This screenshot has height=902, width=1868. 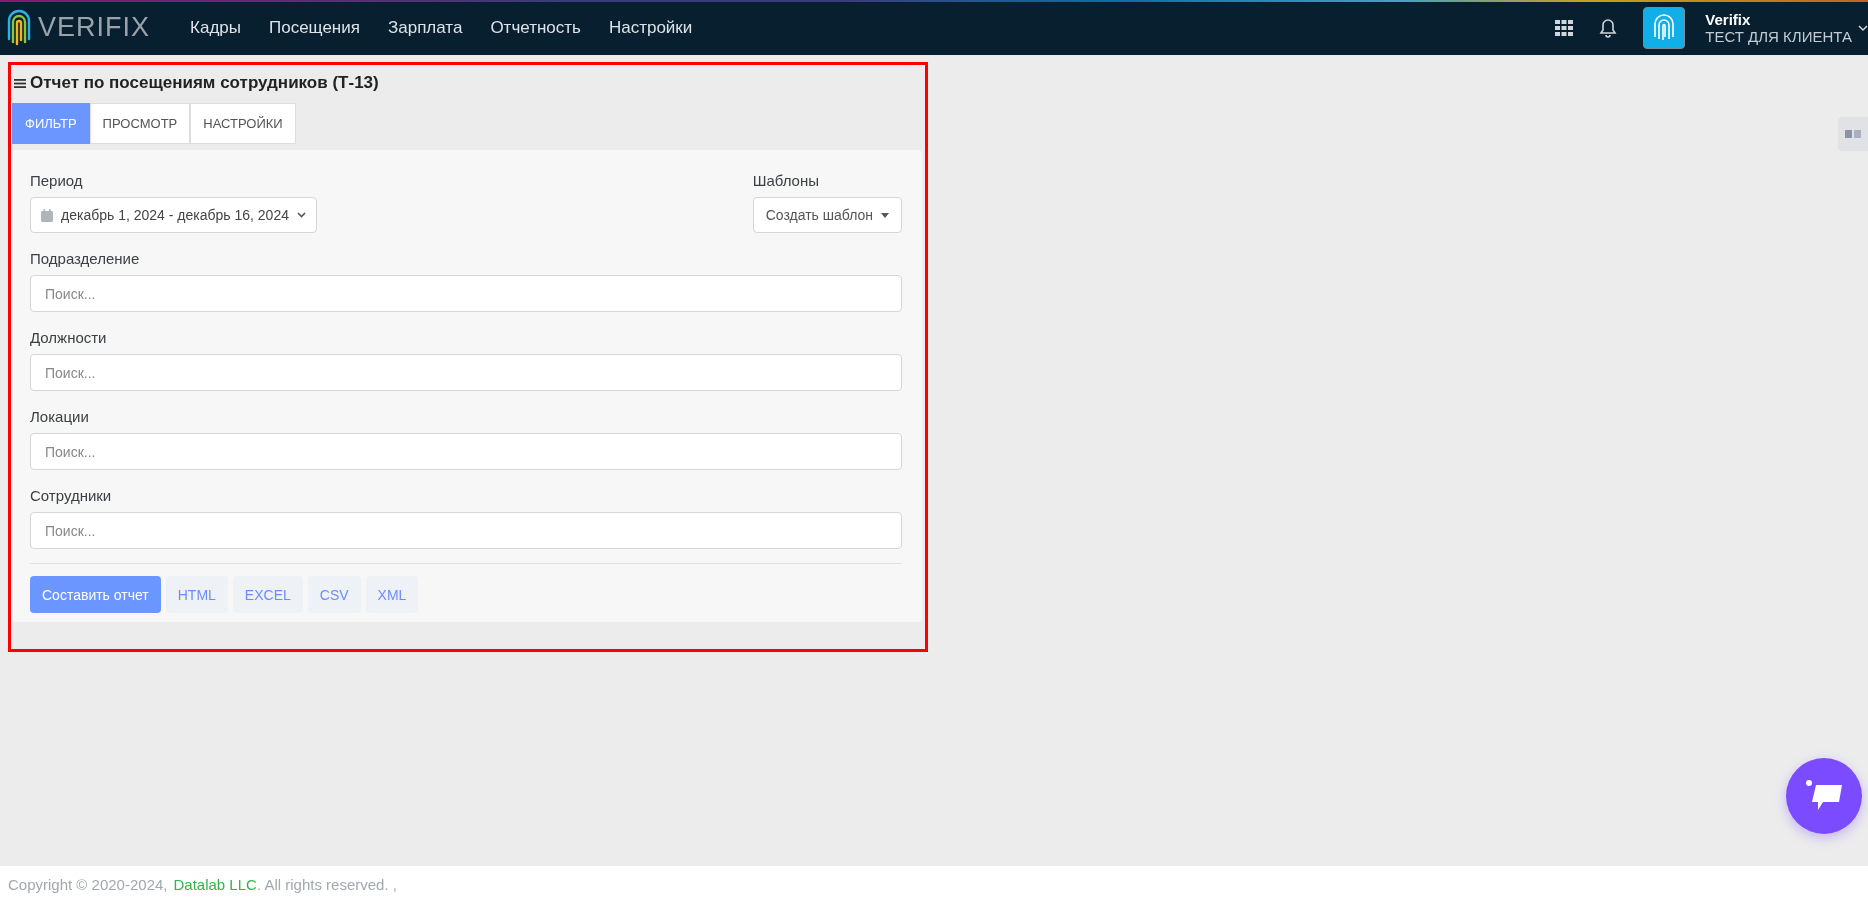 I want to click on nav-menu-item: Кадры, so click(x=215, y=27).